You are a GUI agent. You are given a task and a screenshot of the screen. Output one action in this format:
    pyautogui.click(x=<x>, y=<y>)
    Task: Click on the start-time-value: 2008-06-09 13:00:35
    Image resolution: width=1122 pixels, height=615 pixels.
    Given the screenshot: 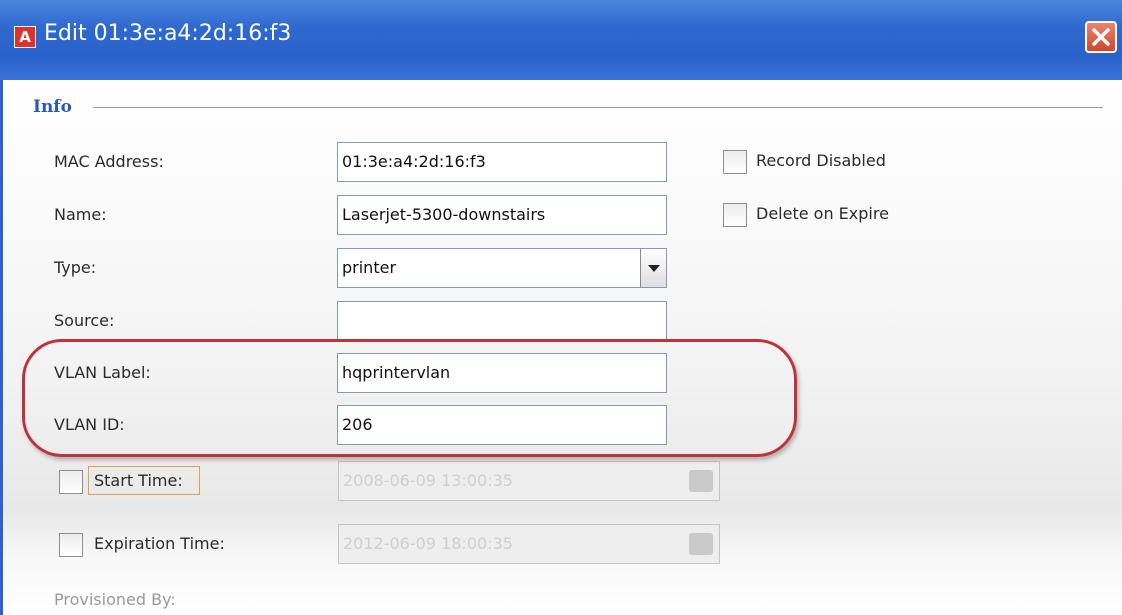 What is the action you would take?
    pyautogui.click(x=428, y=480)
    